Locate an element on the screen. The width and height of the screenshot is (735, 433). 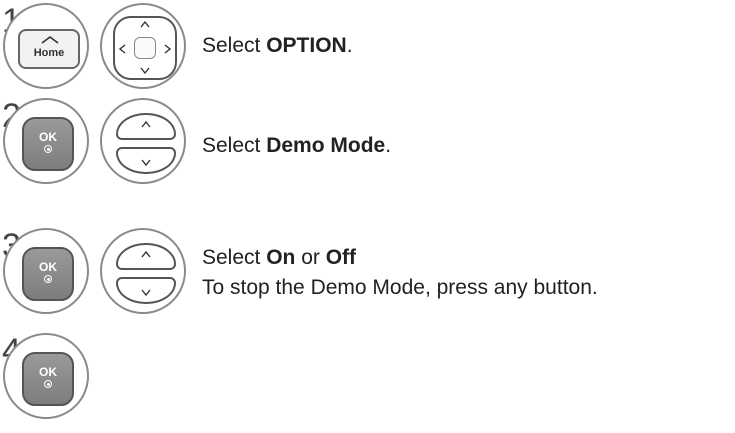
step-1-instruction: Select OPTION. is located at coordinates (277, 46).